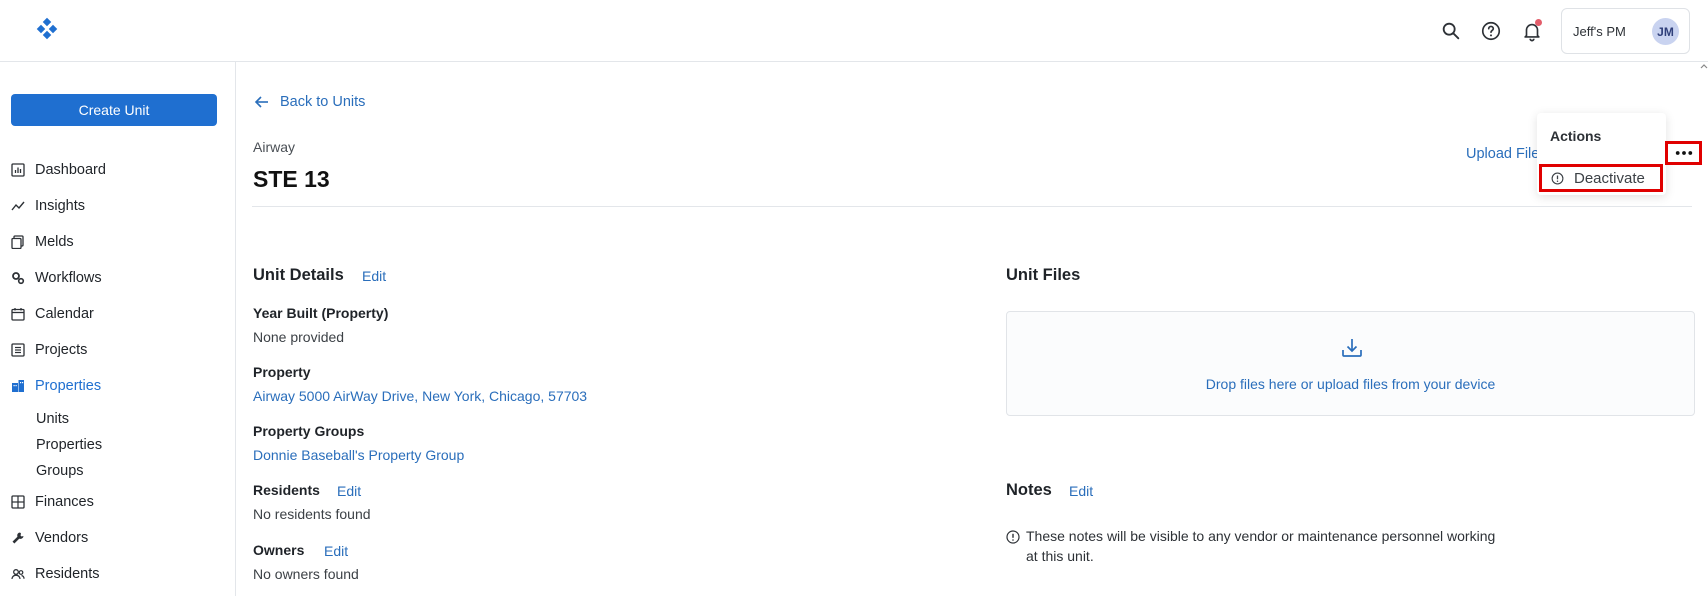  What do you see at coordinates (18, 502) in the screenshot?
I see `finances-icon` at bounding box center [18, 502].